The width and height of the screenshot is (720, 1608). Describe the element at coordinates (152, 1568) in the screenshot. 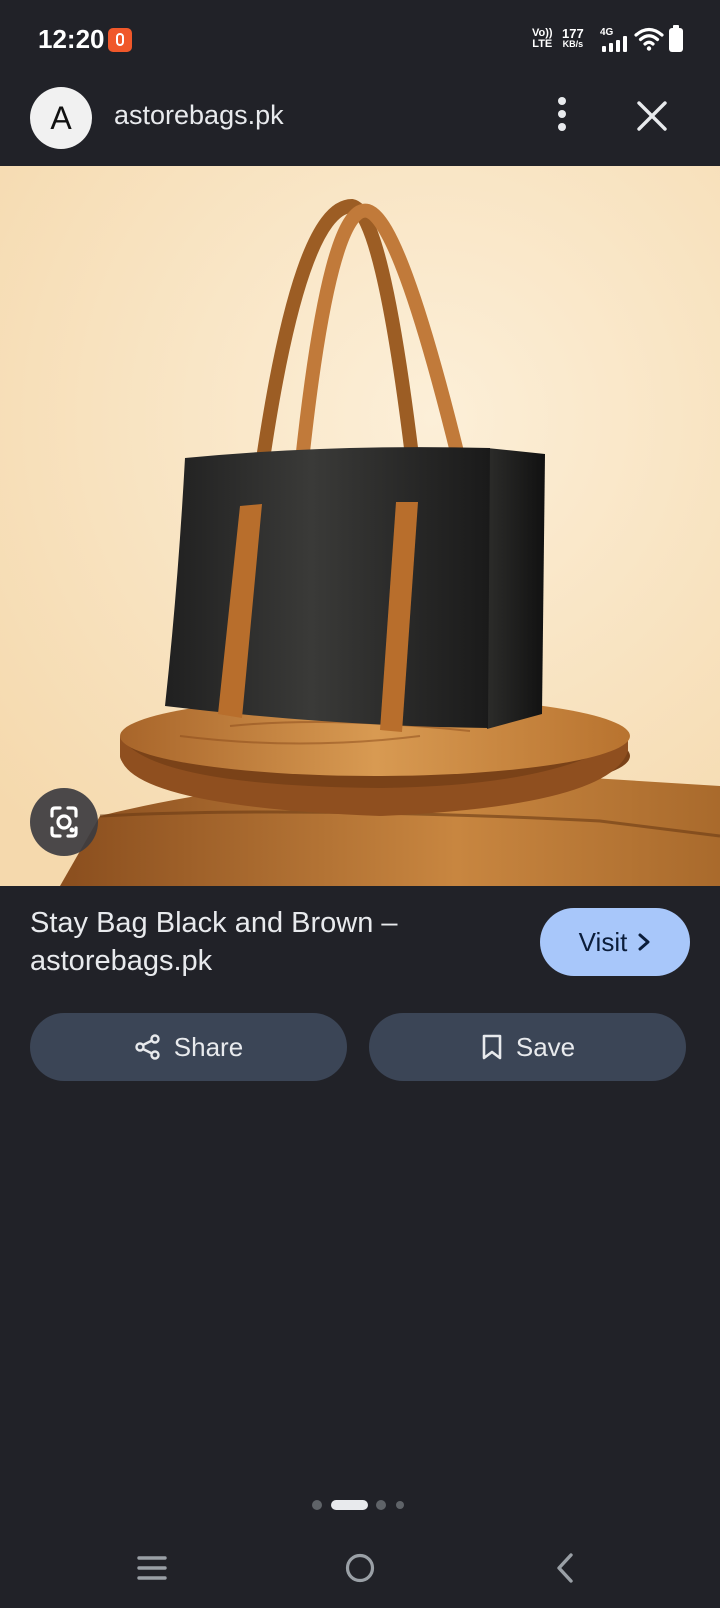

I see `recents-icon` at that location.